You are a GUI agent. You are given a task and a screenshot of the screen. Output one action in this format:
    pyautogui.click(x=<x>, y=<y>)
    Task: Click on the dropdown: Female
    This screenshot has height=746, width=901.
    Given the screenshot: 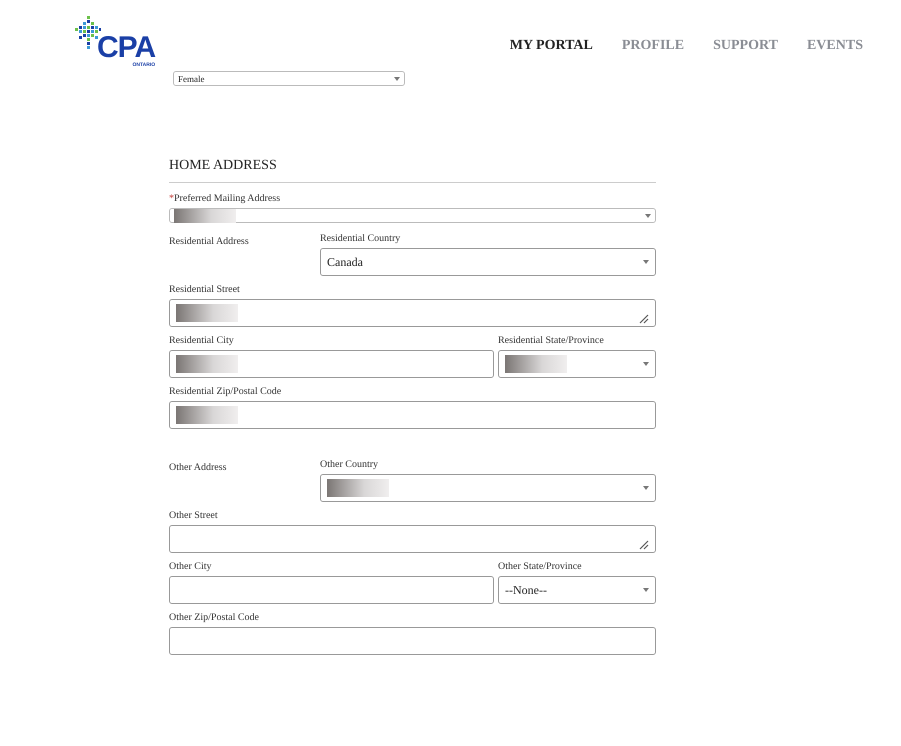 What is the action you would take?
    pyautogui.click(x=289, y=78)
    